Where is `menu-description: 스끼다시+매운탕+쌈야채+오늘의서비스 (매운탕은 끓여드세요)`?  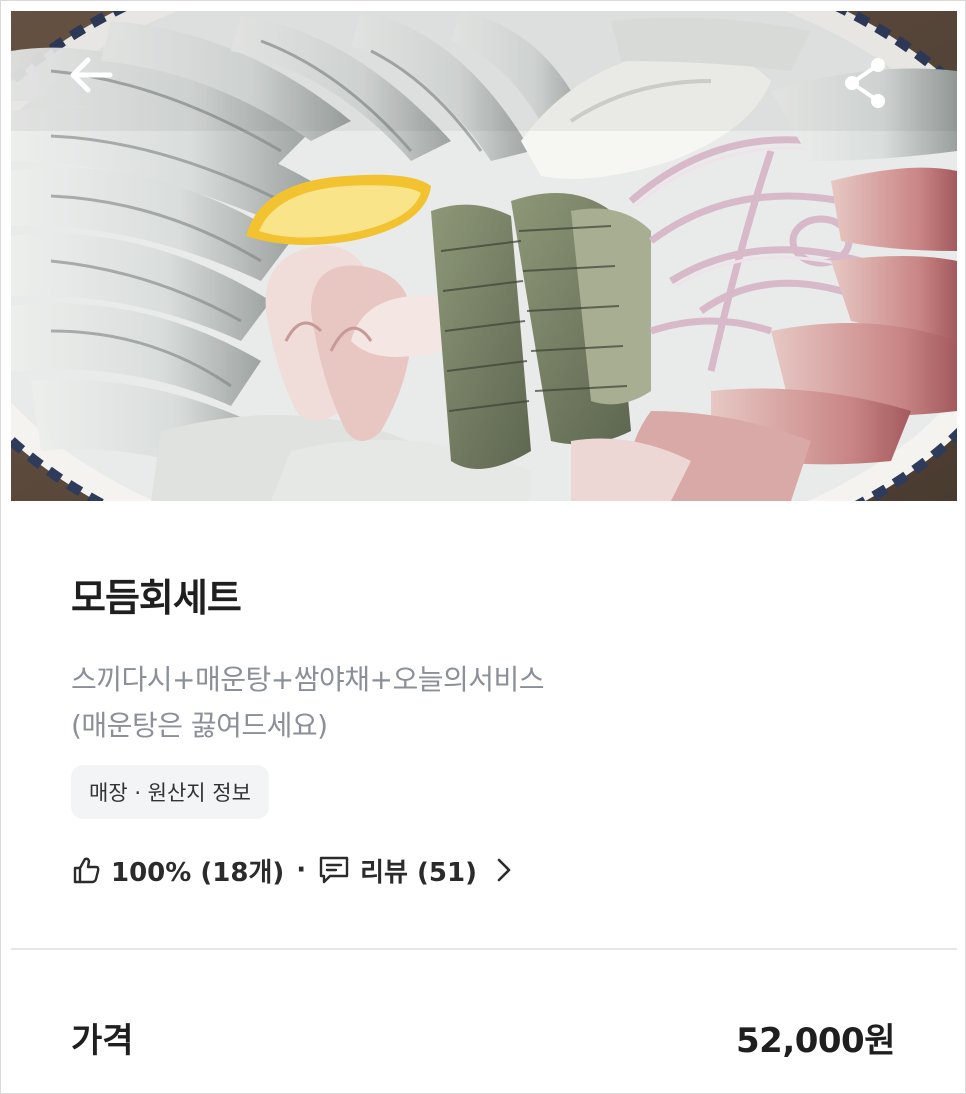
menu-description: 스끼다시+매운탕+쌈야채+오늘의서비스 (매운탕은 끓여드세요) is located at coordinates (481, 703).